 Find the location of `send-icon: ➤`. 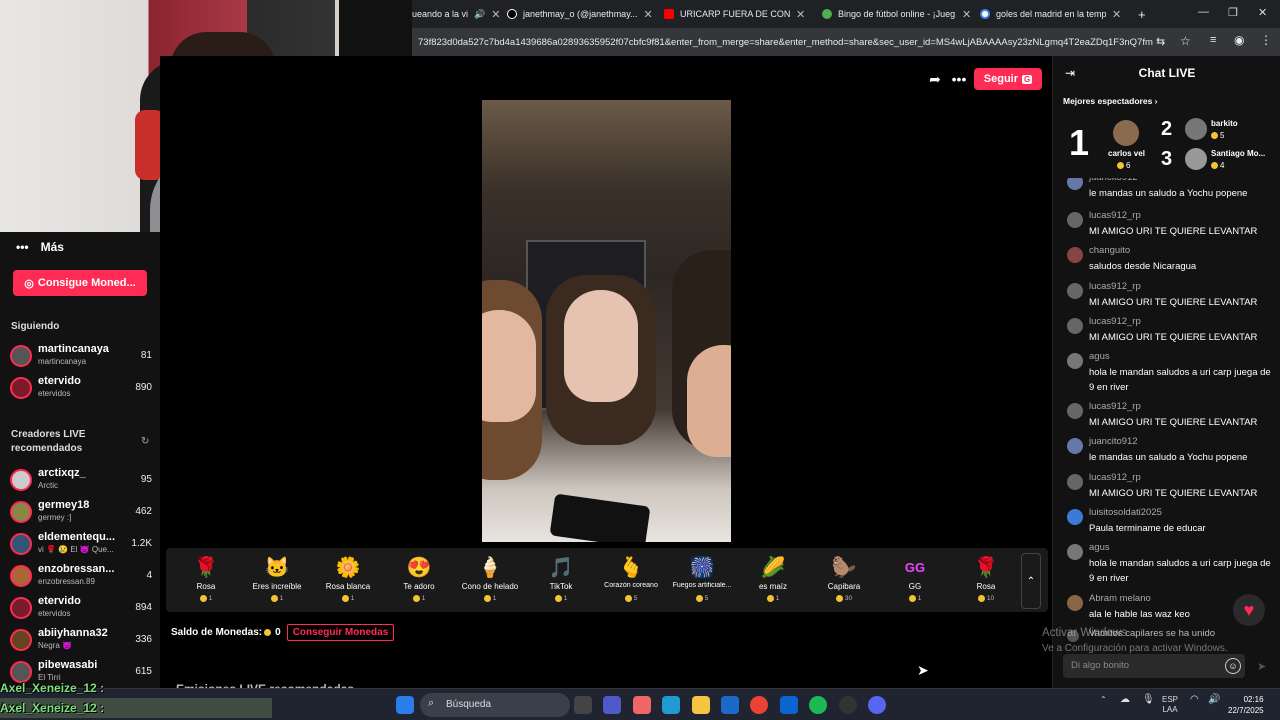

send-icon: ➤ is located at coordinates (1261, 666).